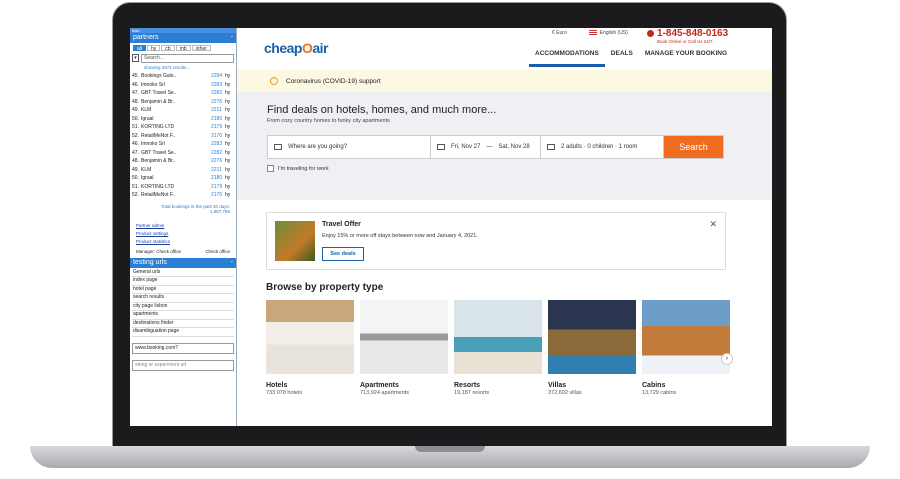 The width and height of the screenshot is (900, 479). I want to click on laptop-base, so click(450, 457).